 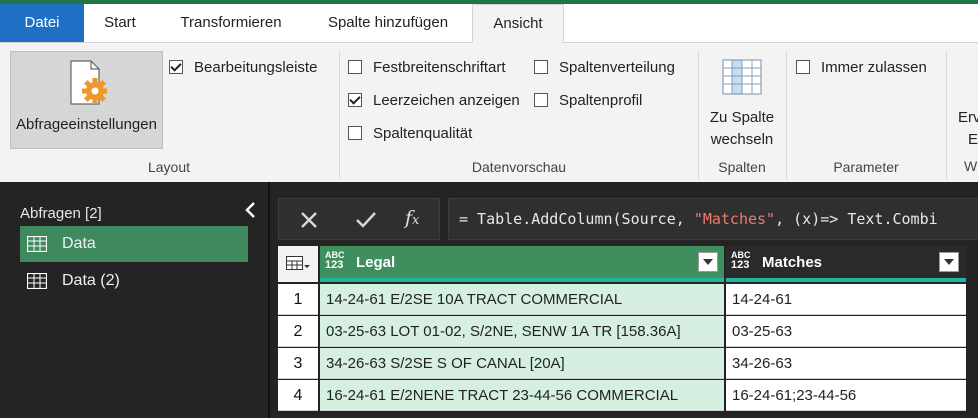 I want to click on query-settings-icon, so click(x=88, y=82).